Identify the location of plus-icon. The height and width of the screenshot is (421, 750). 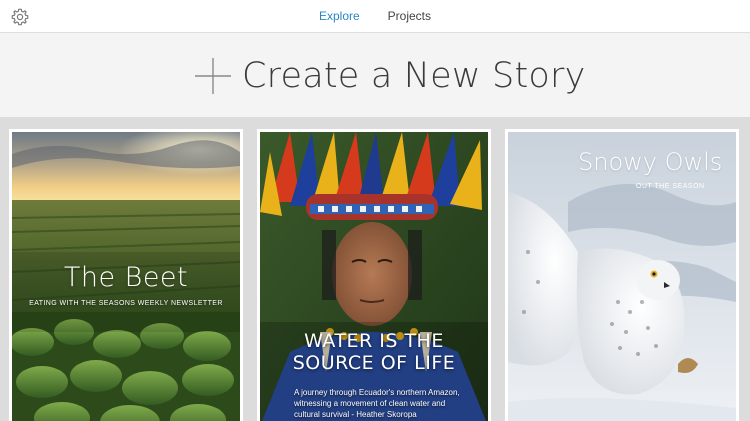
(213, 76).